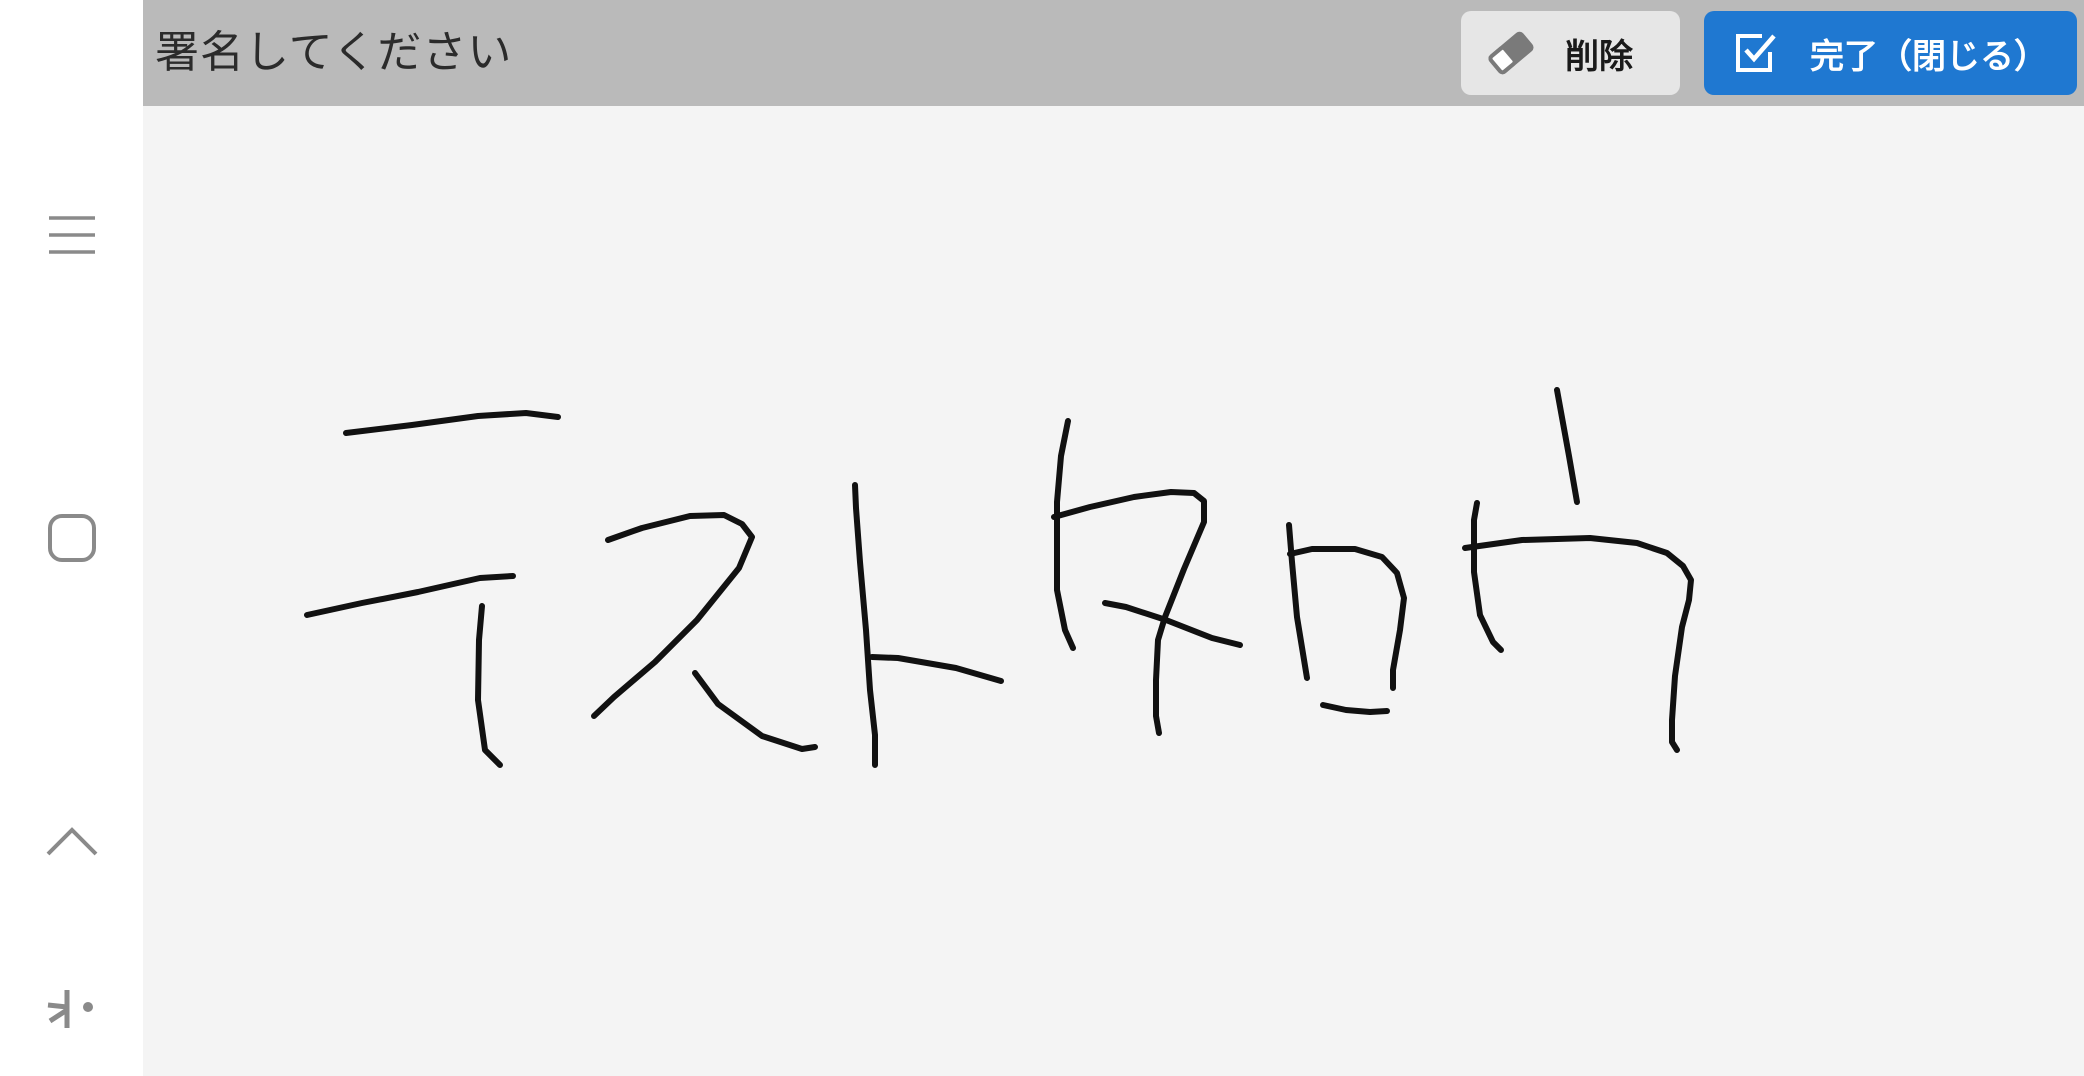  I want to click on home-button, so click(71, 538).